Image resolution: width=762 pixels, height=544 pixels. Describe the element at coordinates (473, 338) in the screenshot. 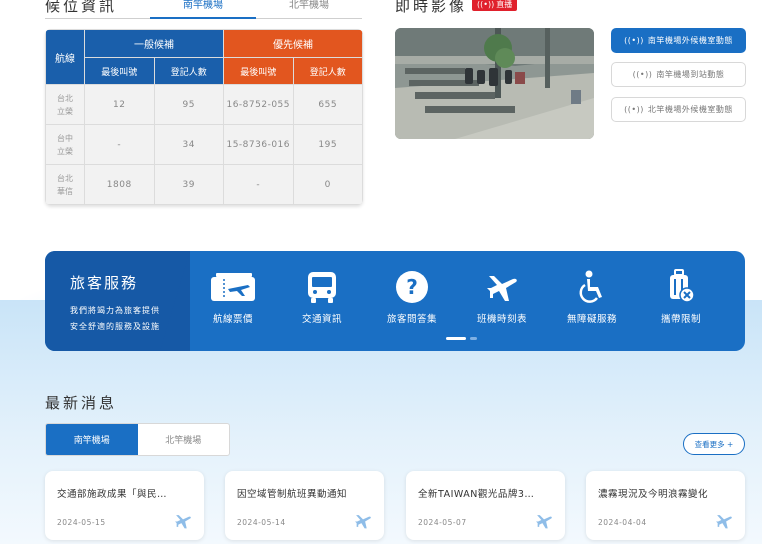

I see `carousel-dot` at that location.